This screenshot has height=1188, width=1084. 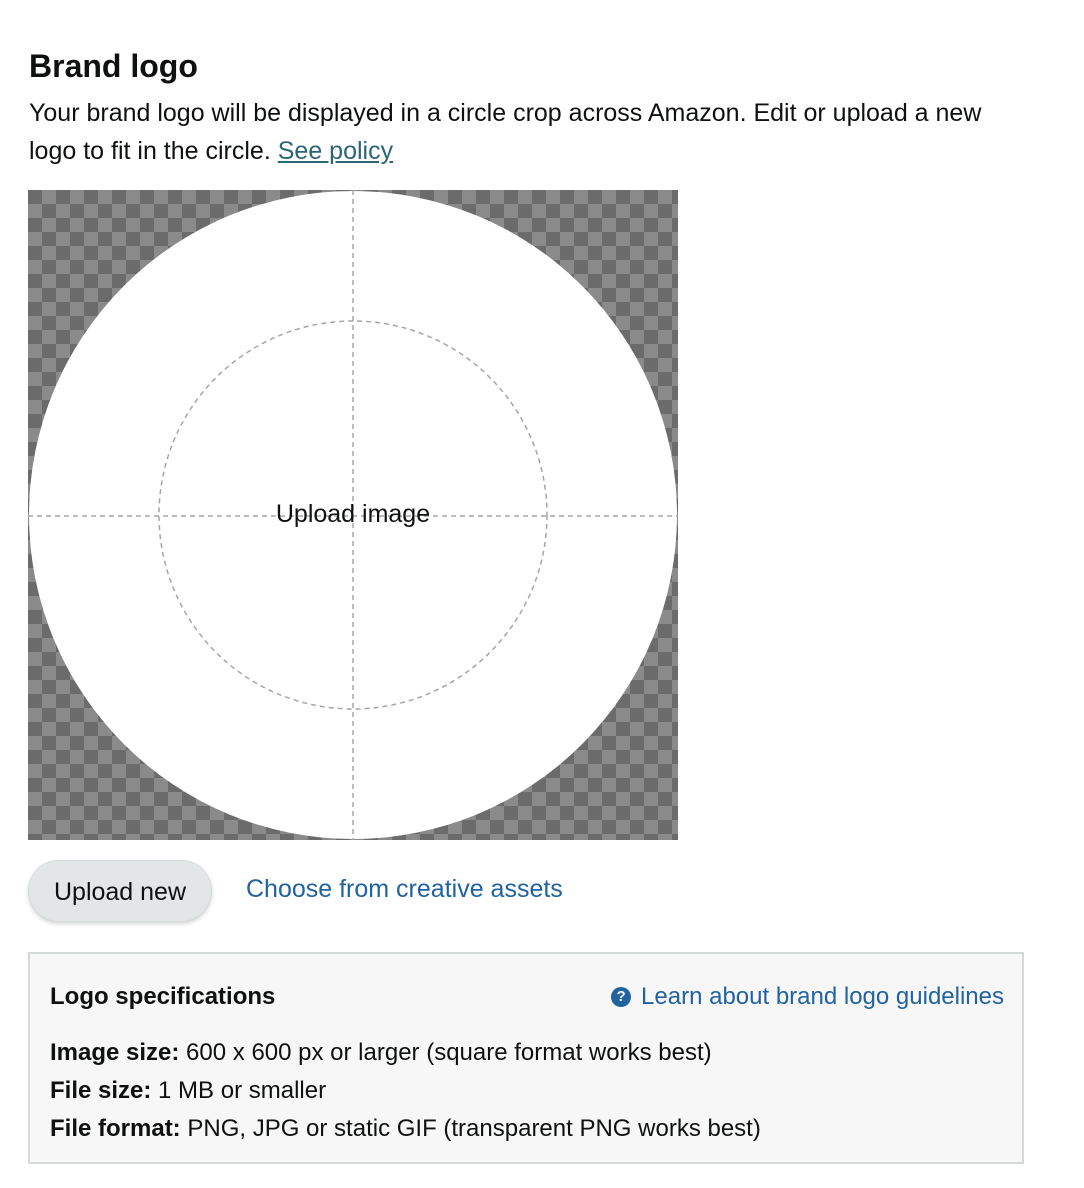 What do you see at coordinates (115, 1128) in the screenshot?
I see `spec-key: File format:` at bounding box center [115, 1128].